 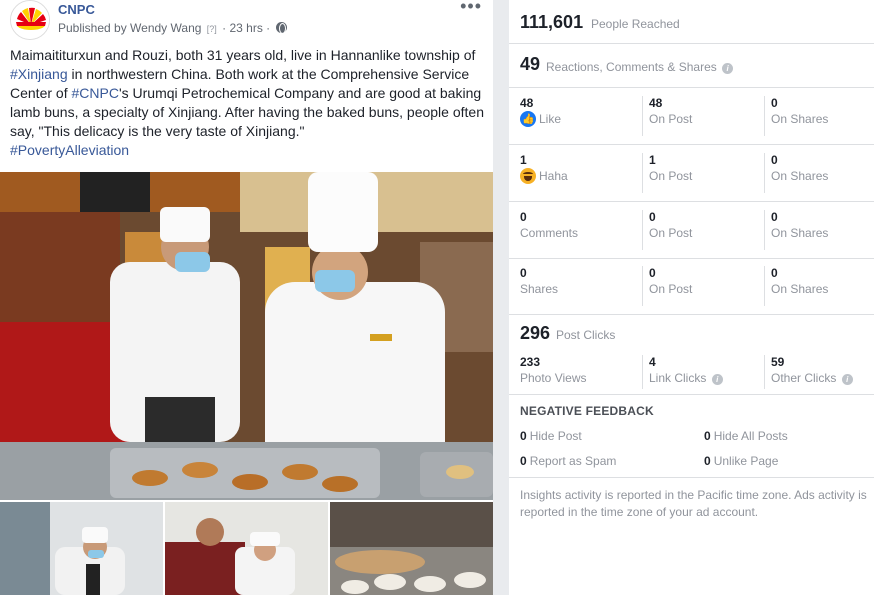 What do you see at coordinates (552, 22) in the screenshot?
I see `people-reached-count: 111,601` at bounding box center [552, 22].